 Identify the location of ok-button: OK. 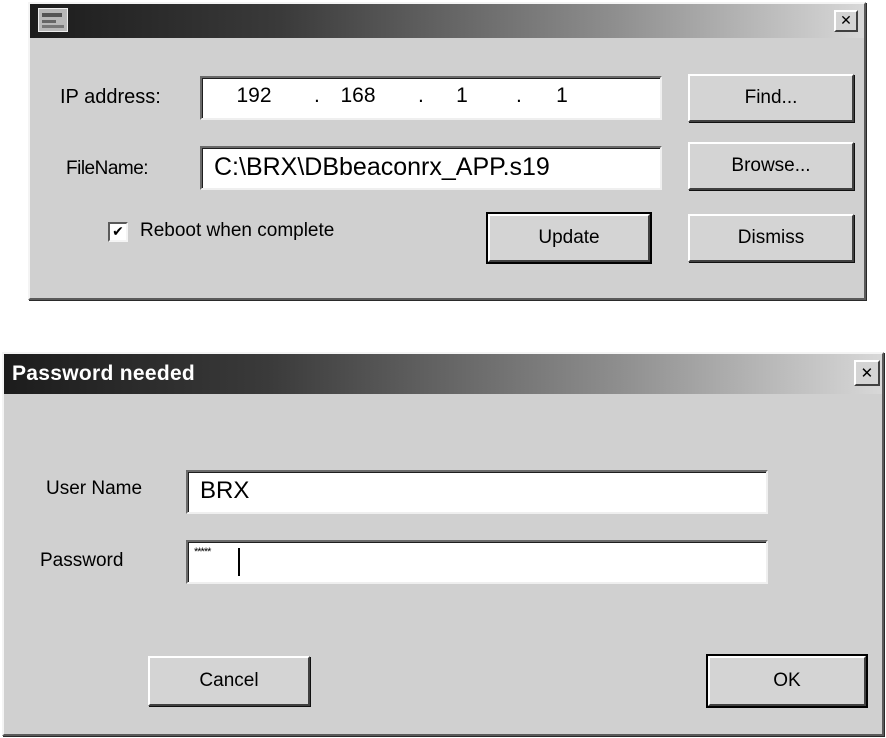
(787, 681).